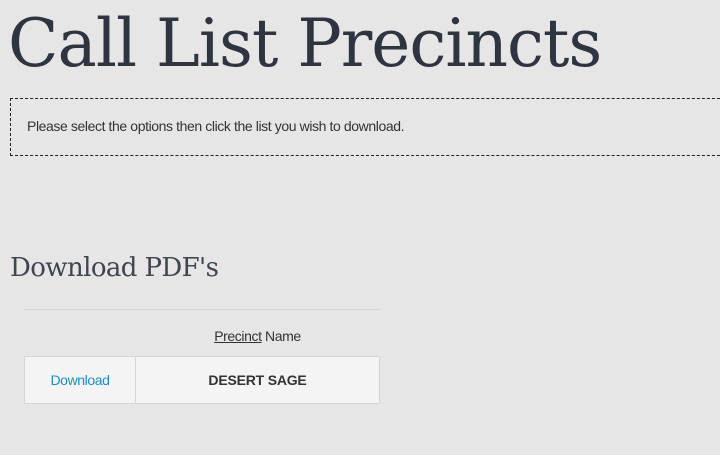  Describe the element at coordinates (281, 336) in the screenshot. I see `table-header-suffix: Name` at that location.